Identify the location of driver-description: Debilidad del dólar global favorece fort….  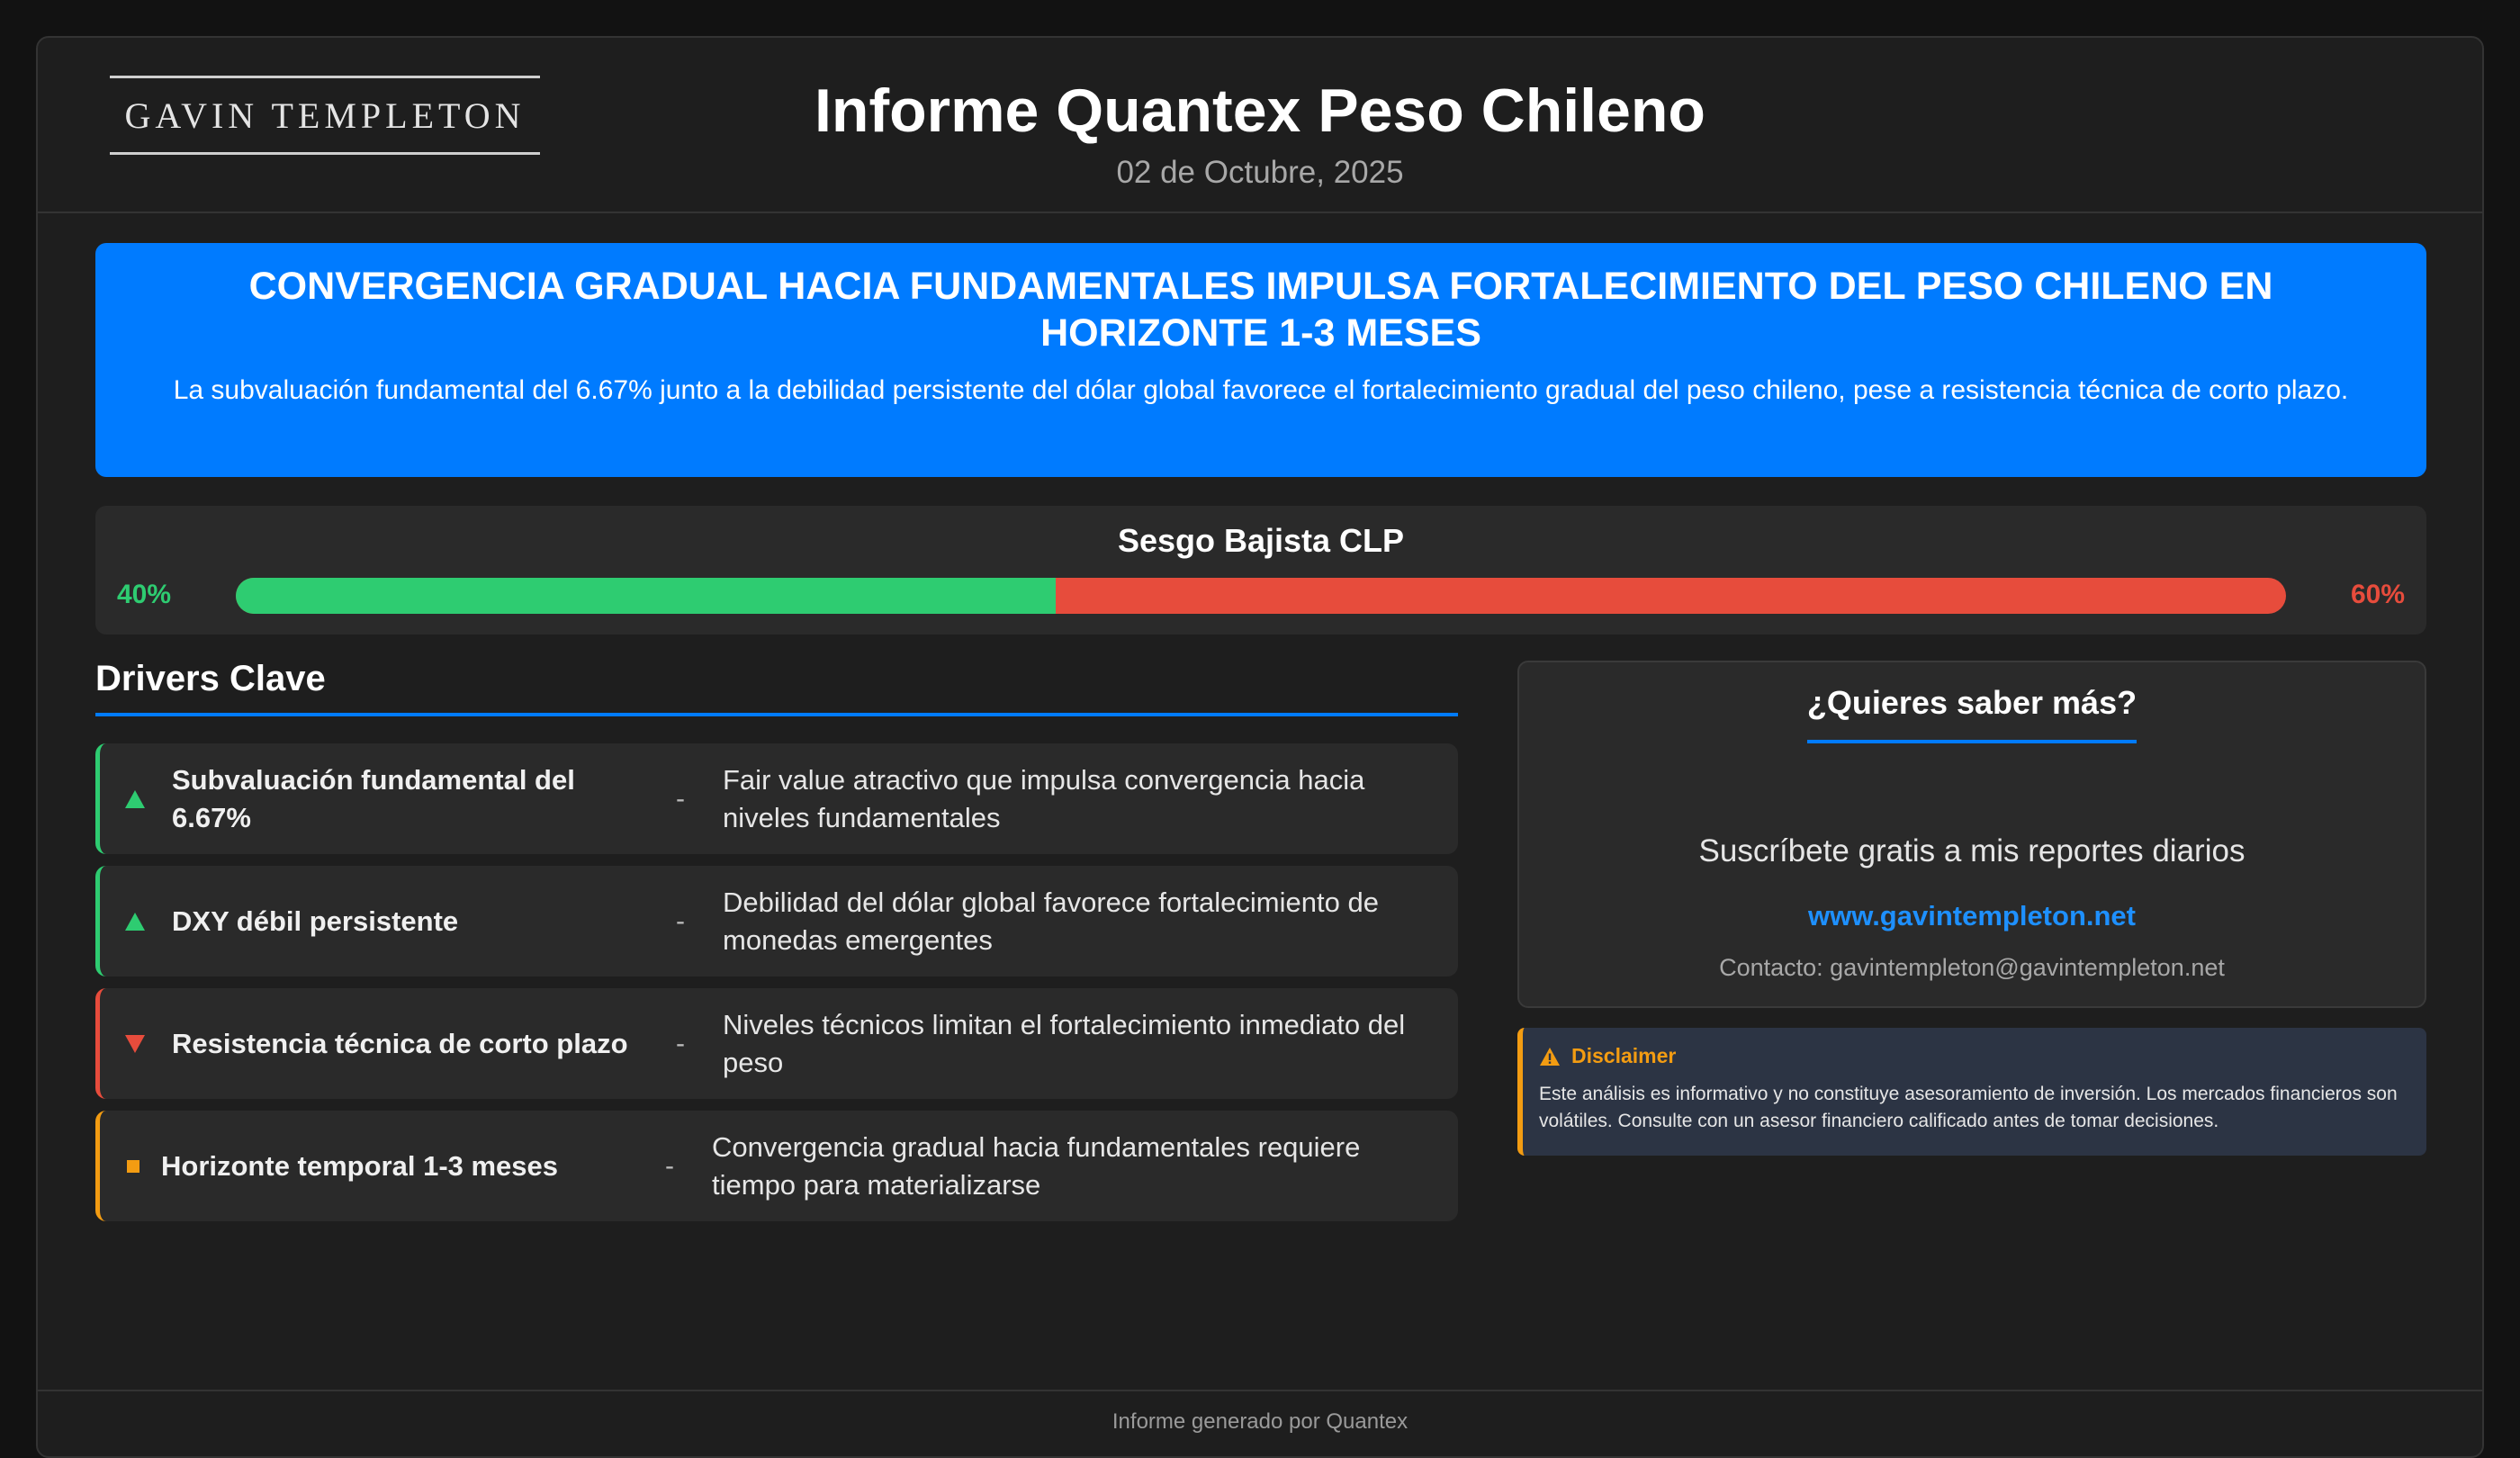
(1051, 921).